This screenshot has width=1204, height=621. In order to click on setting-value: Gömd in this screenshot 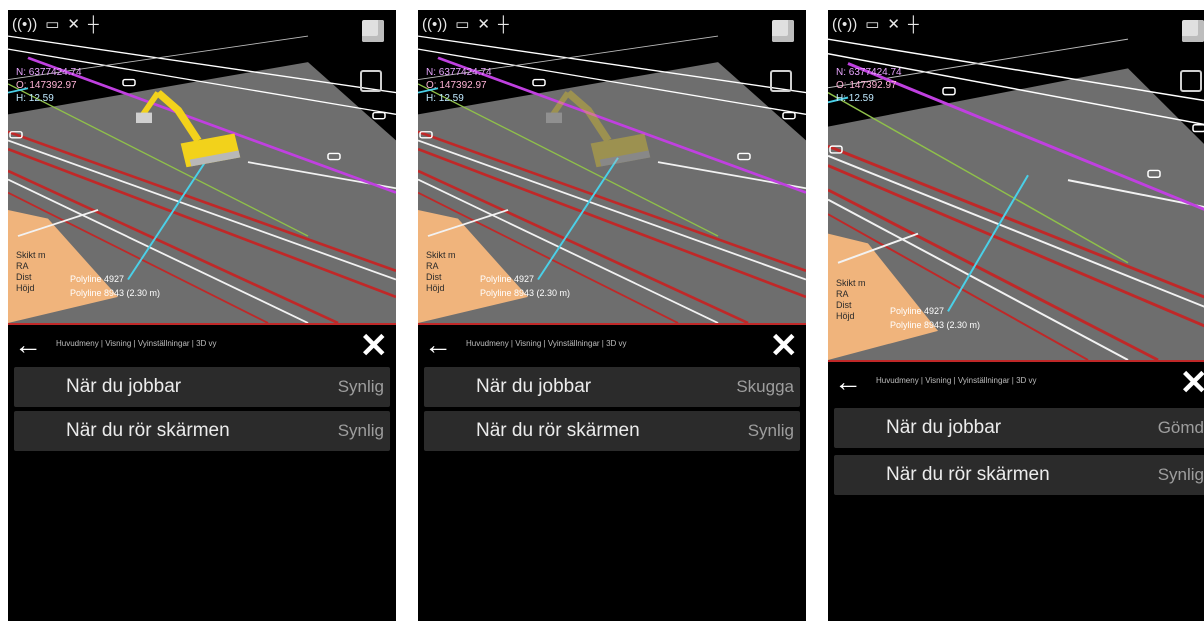, I will do `click(1180, 427)`.